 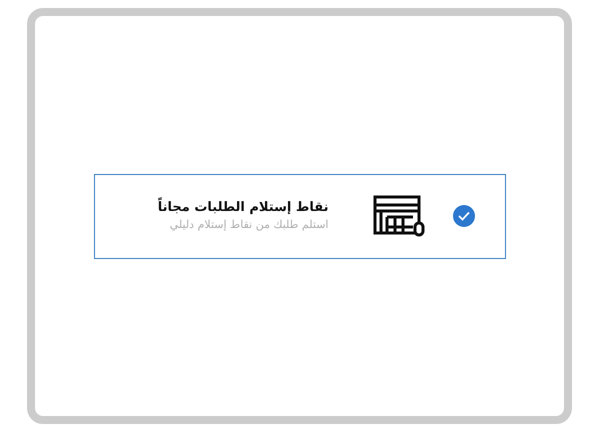 I want to click on option-title: نقاط إستلام الطلبات مجاناً, so click(x=243, y=208).